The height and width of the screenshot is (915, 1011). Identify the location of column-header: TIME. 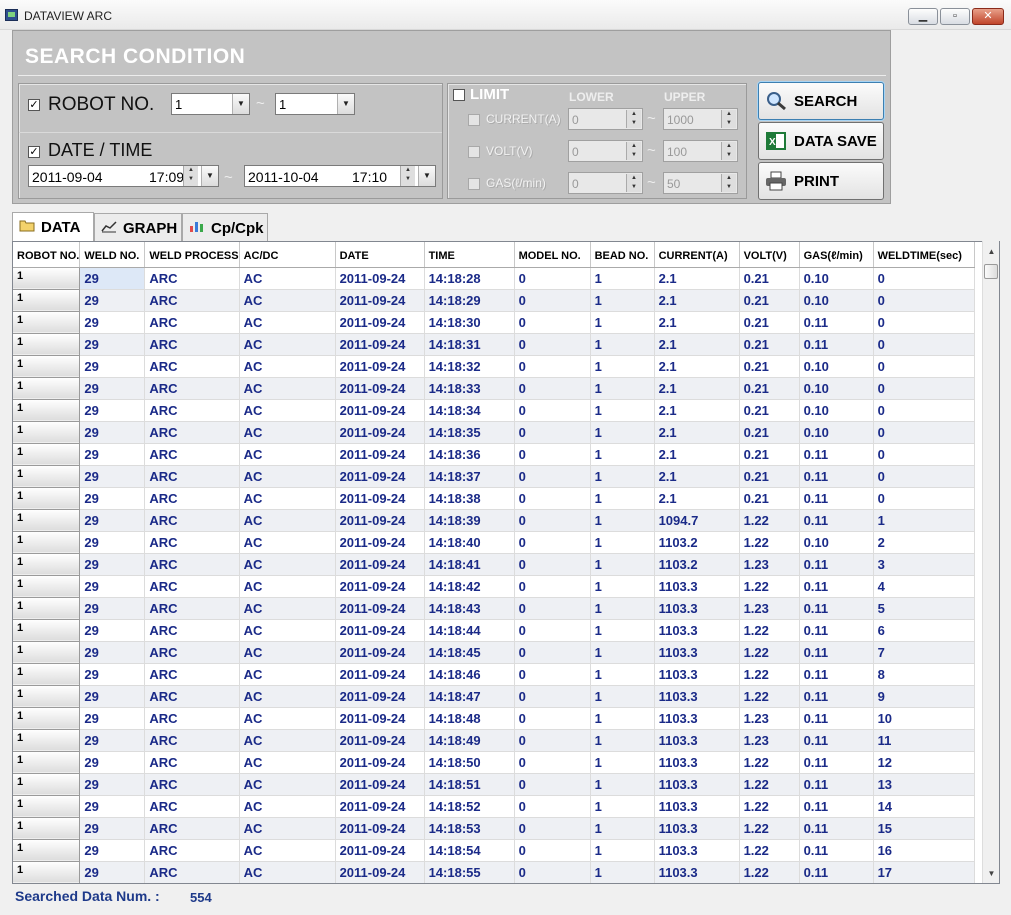
(469, 255).